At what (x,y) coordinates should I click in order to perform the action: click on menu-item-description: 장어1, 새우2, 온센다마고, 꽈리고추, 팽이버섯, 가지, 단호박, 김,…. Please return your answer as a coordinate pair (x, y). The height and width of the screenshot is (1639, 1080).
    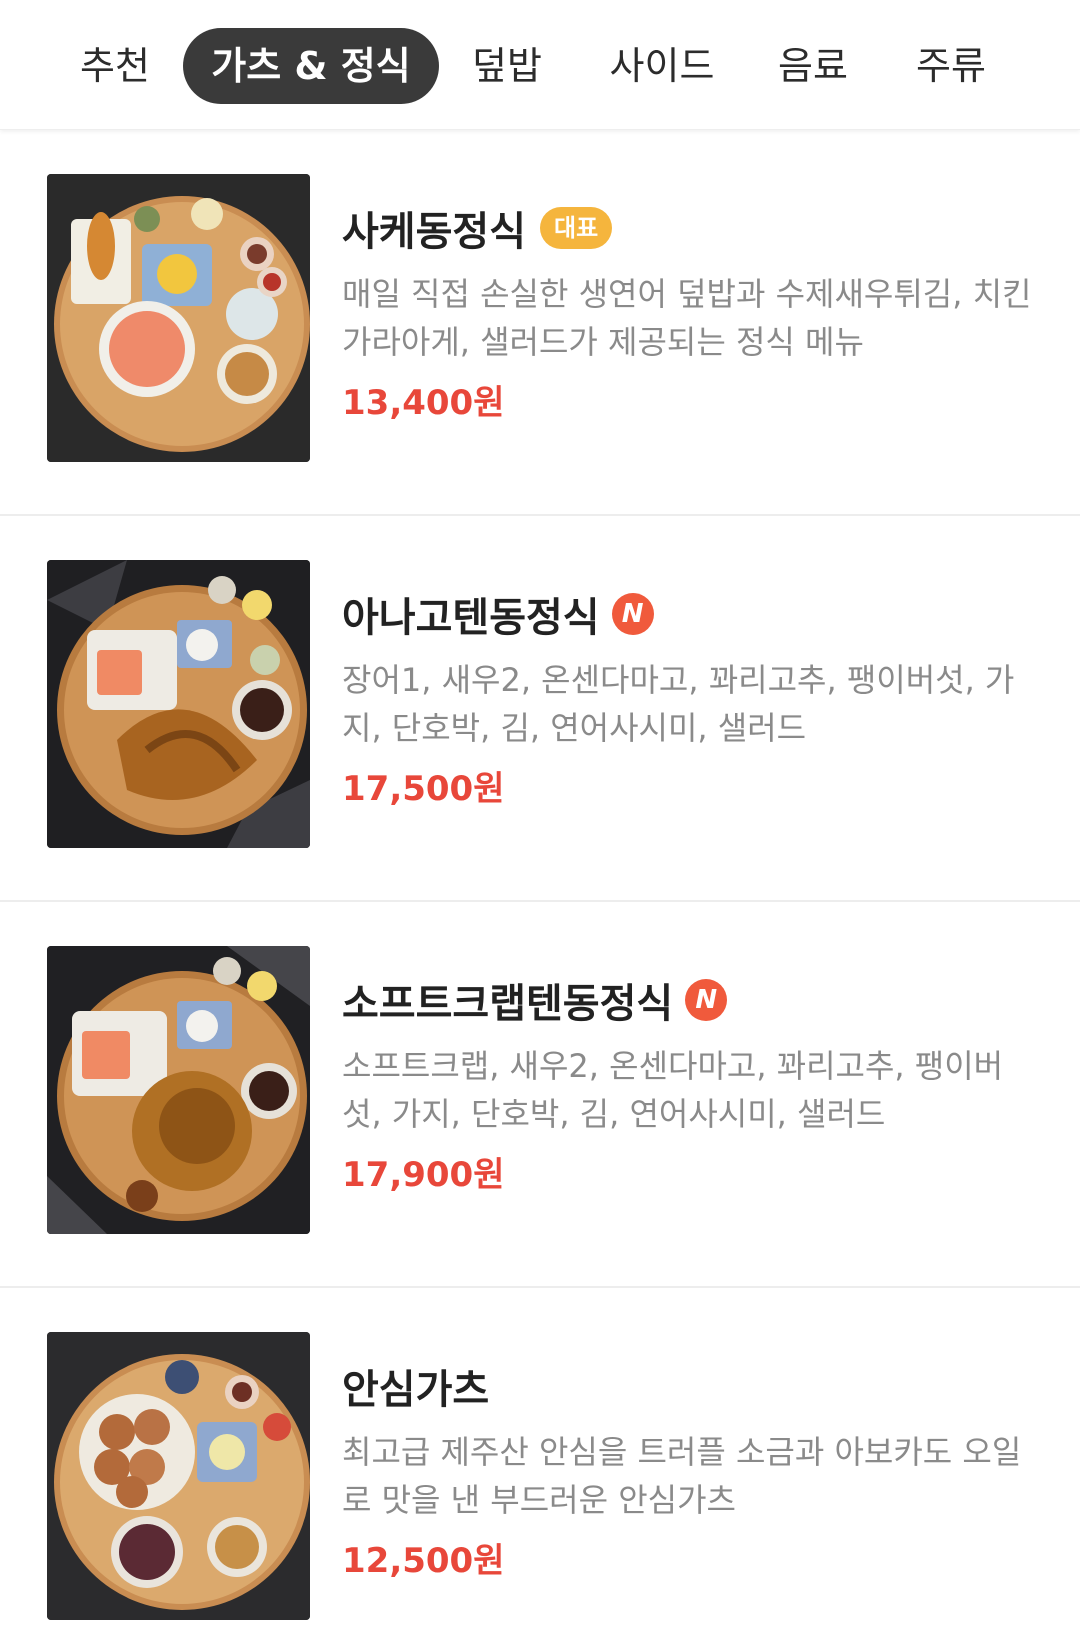
    Looking at the image, I should click on (678, 704).